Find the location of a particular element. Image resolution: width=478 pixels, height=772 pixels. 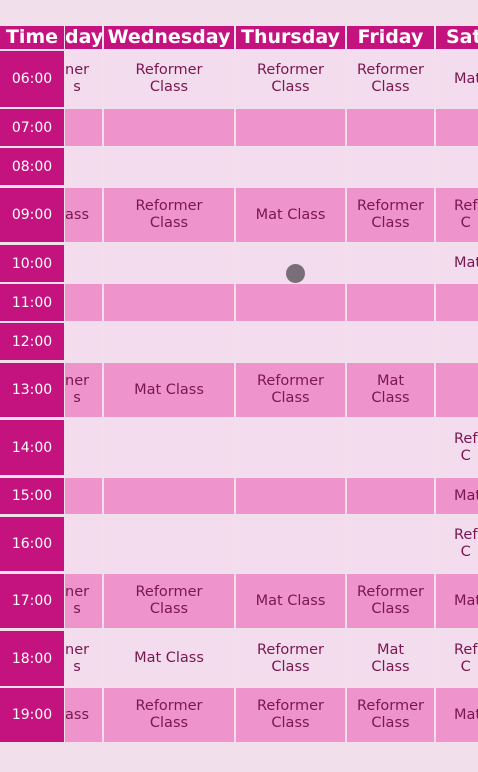

time-label: 17:00 is located at coordinates (32, 601).